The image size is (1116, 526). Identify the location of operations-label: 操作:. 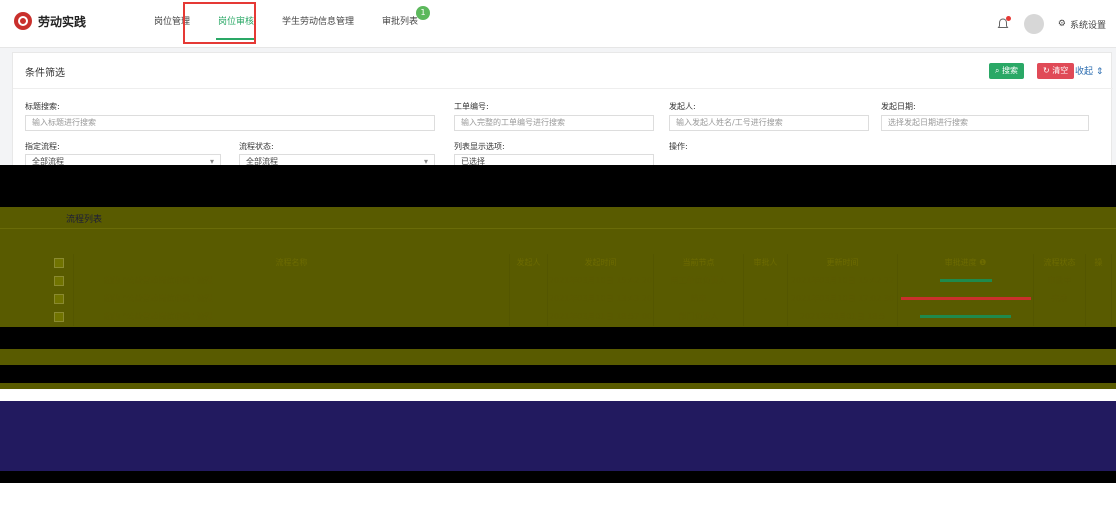
(678, 146).